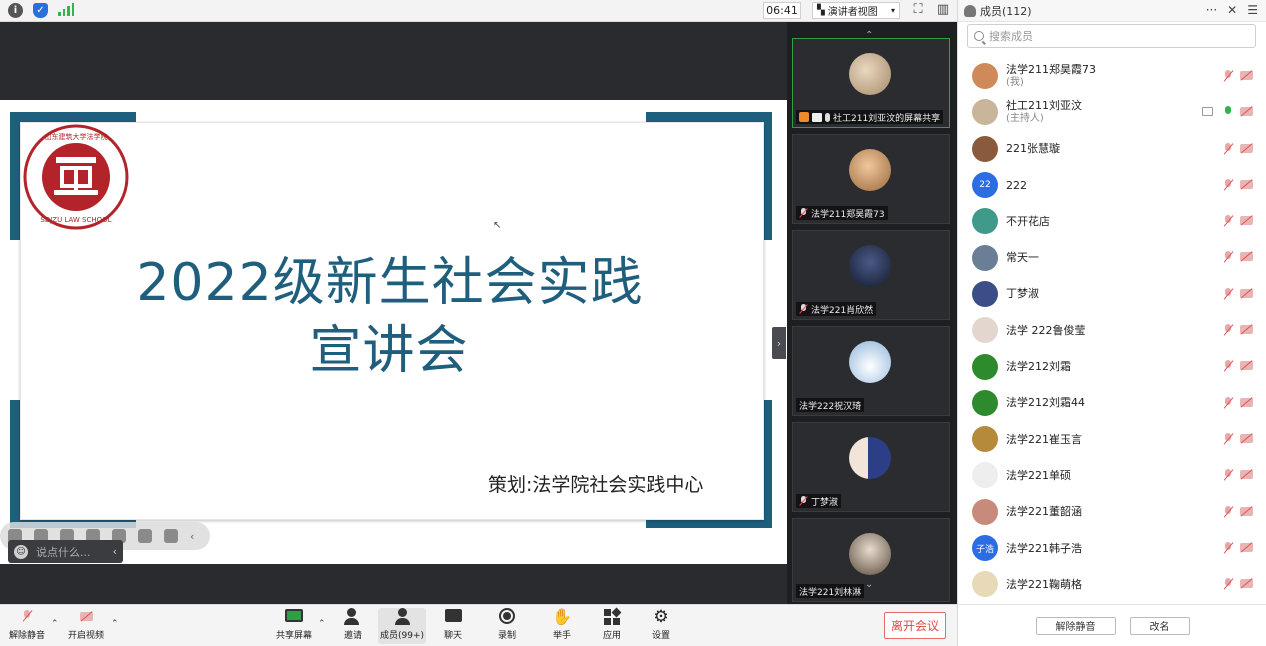 This screenshot has width=1266, height=646. What do you see at coordinates (145, 536) in the screenshot?
I see `comment-icon` at bounding box center [145, 536].